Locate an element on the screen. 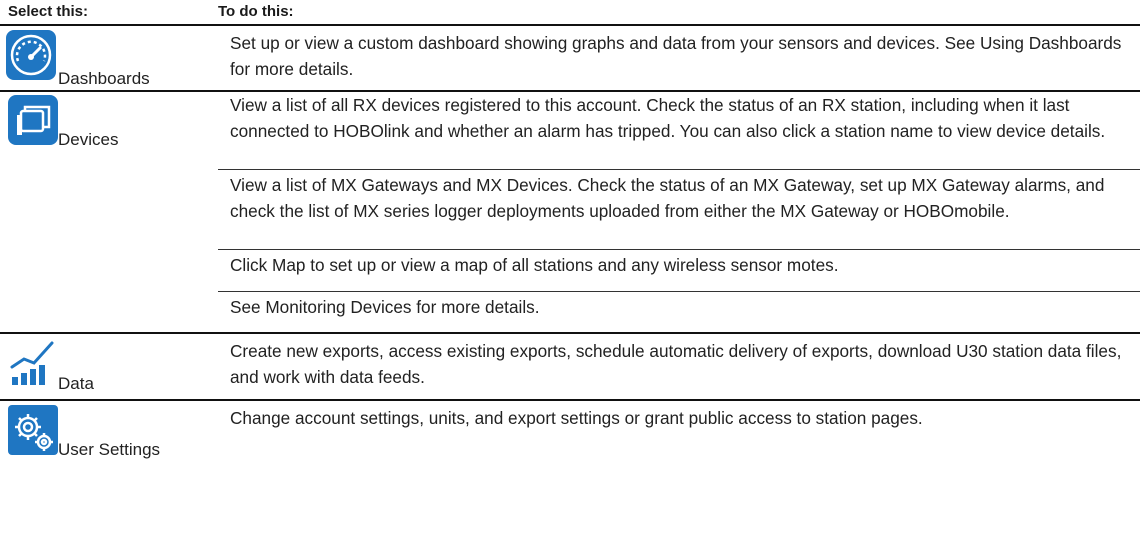 Image resolution: width=1140 pixels, height=536 pixels. devices-description-4: See Monitoring Devices for more details. is located at coordinates (385, 307).